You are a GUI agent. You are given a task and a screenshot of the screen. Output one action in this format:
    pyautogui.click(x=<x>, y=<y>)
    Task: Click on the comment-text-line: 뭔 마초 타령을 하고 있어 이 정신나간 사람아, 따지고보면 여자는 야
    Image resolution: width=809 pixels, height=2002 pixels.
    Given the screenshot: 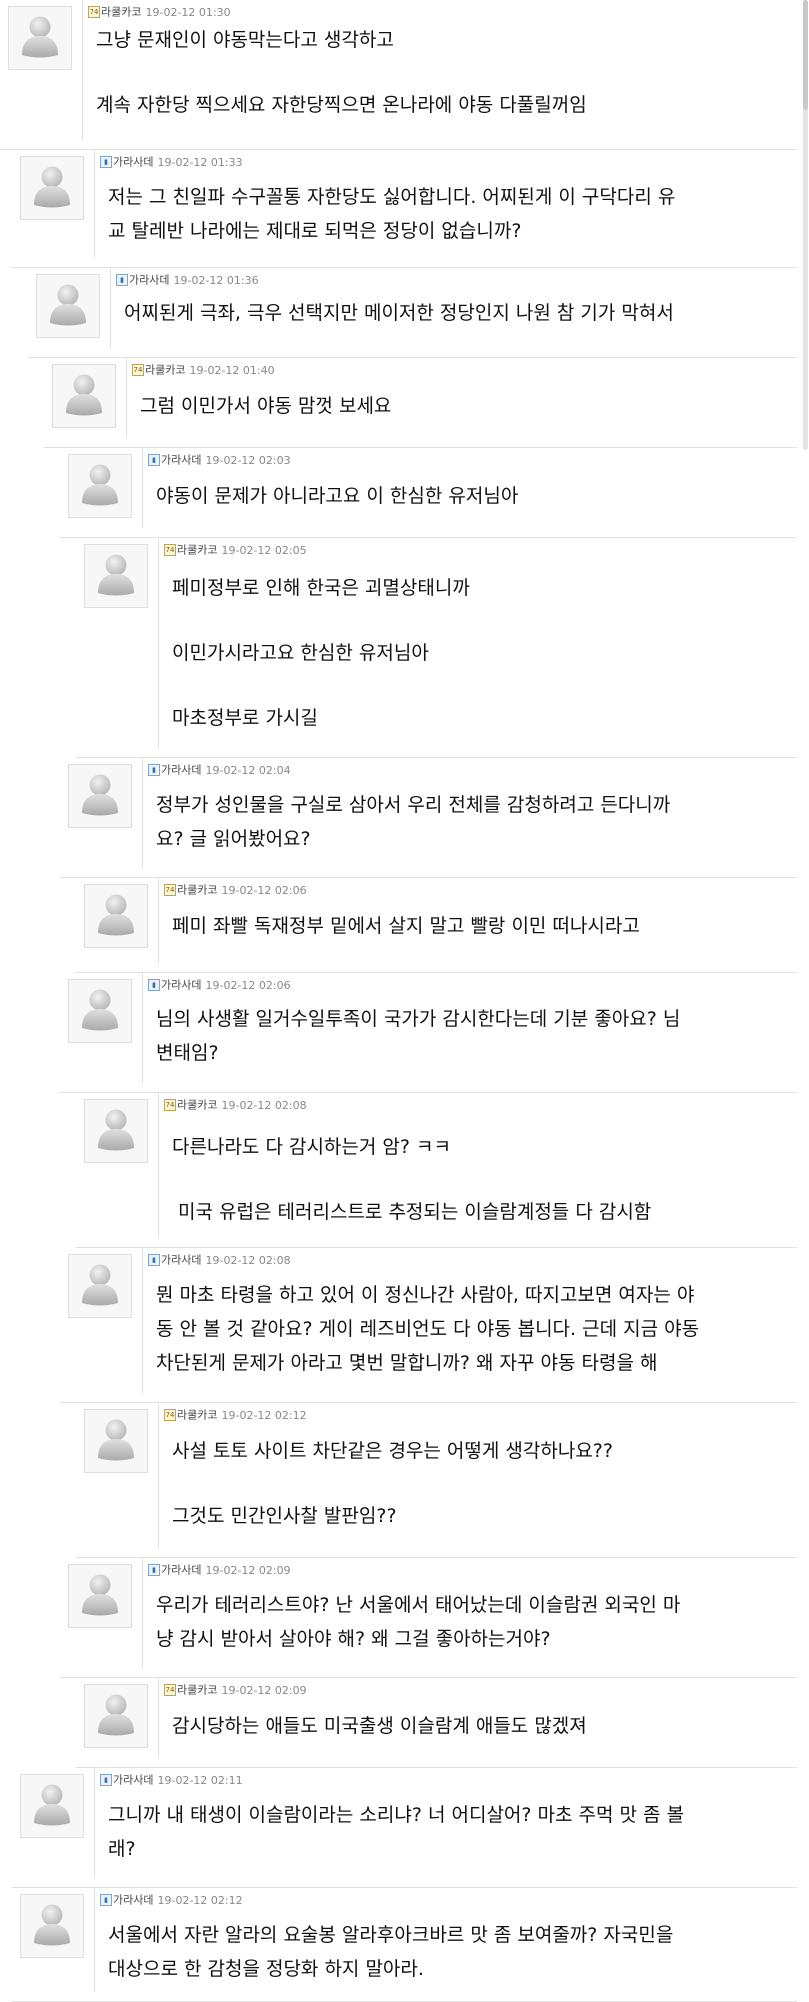 What is the action you would take?
    pyautogui.click(x=425, y=1295)
    